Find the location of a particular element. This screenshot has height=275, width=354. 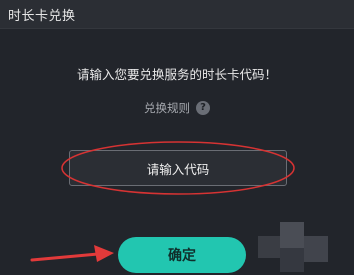

redeem-rules-link: 兑换规则 is located at coordinates (167, 108).